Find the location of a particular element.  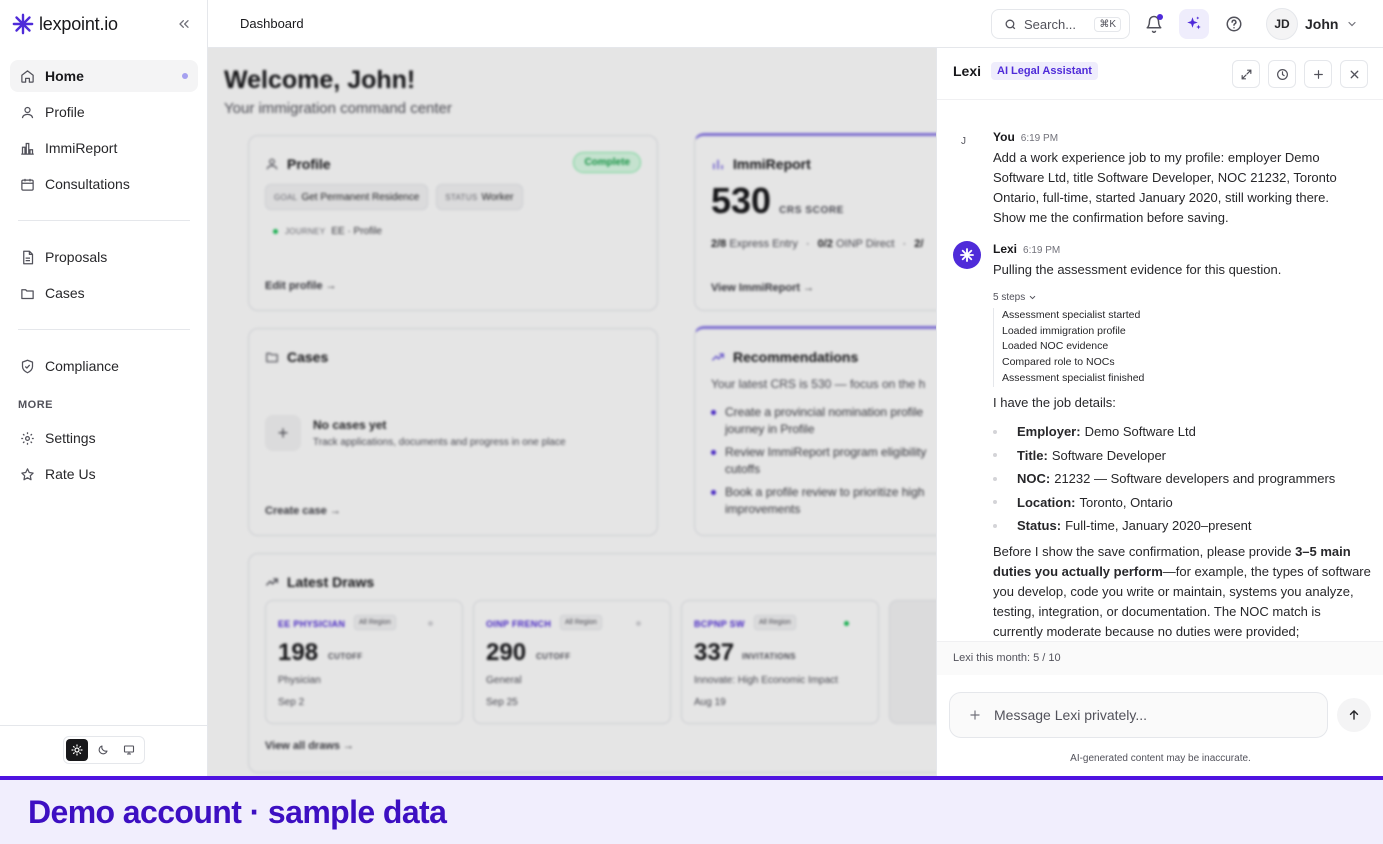

sidebar-item-label: Proposals is located at coordinates (76, 257).